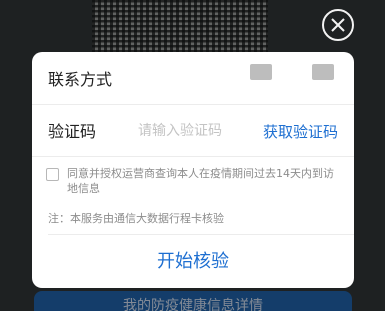  I want to click on start-verify-button: 开始核验, so click(193, 260).